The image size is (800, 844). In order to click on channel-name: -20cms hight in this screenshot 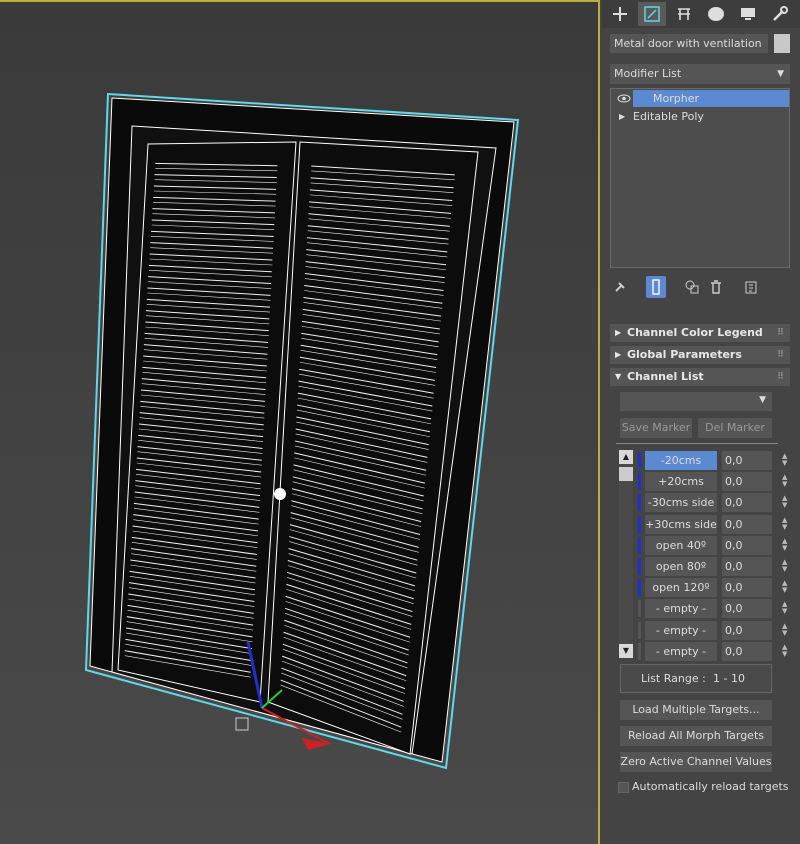, I will do `click(681, 468)`.